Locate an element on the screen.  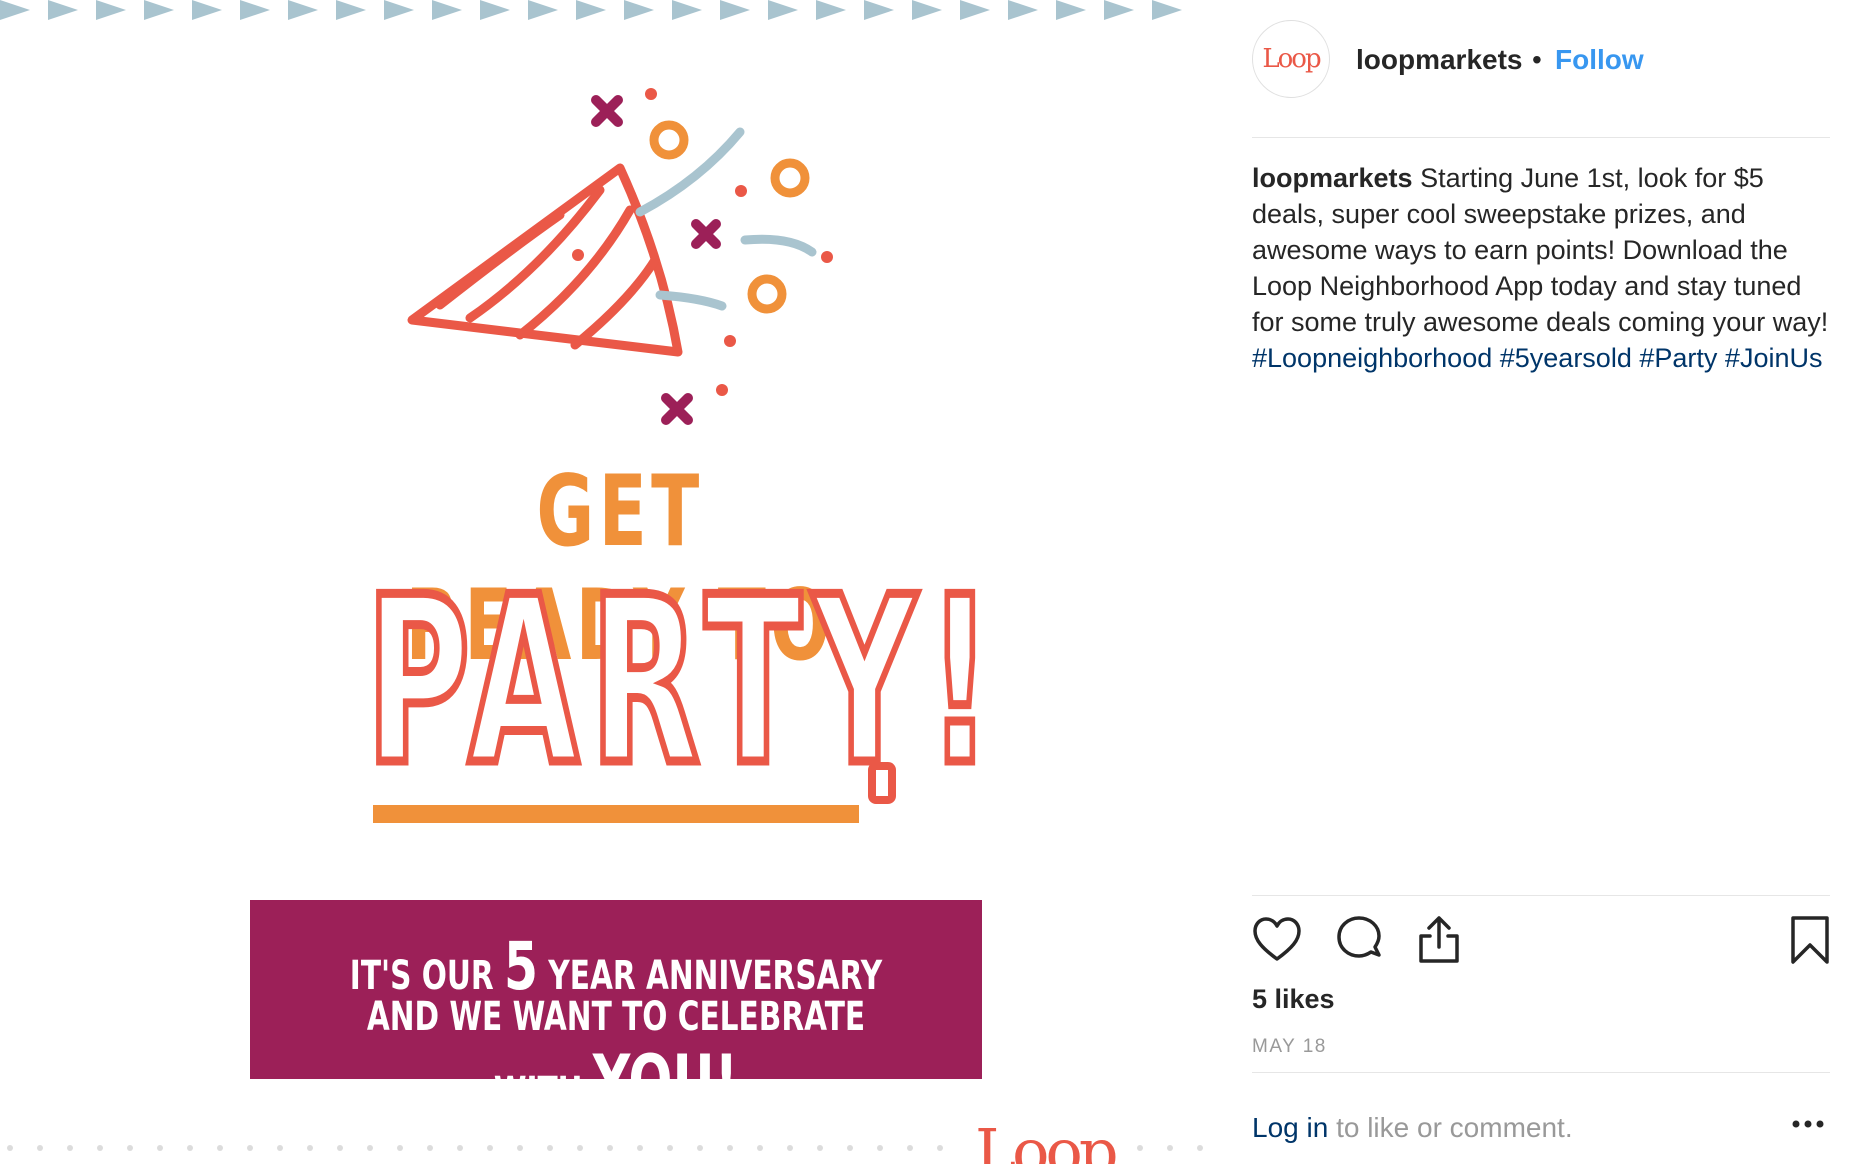
actions-divider is located at coordinates (1541, 895).